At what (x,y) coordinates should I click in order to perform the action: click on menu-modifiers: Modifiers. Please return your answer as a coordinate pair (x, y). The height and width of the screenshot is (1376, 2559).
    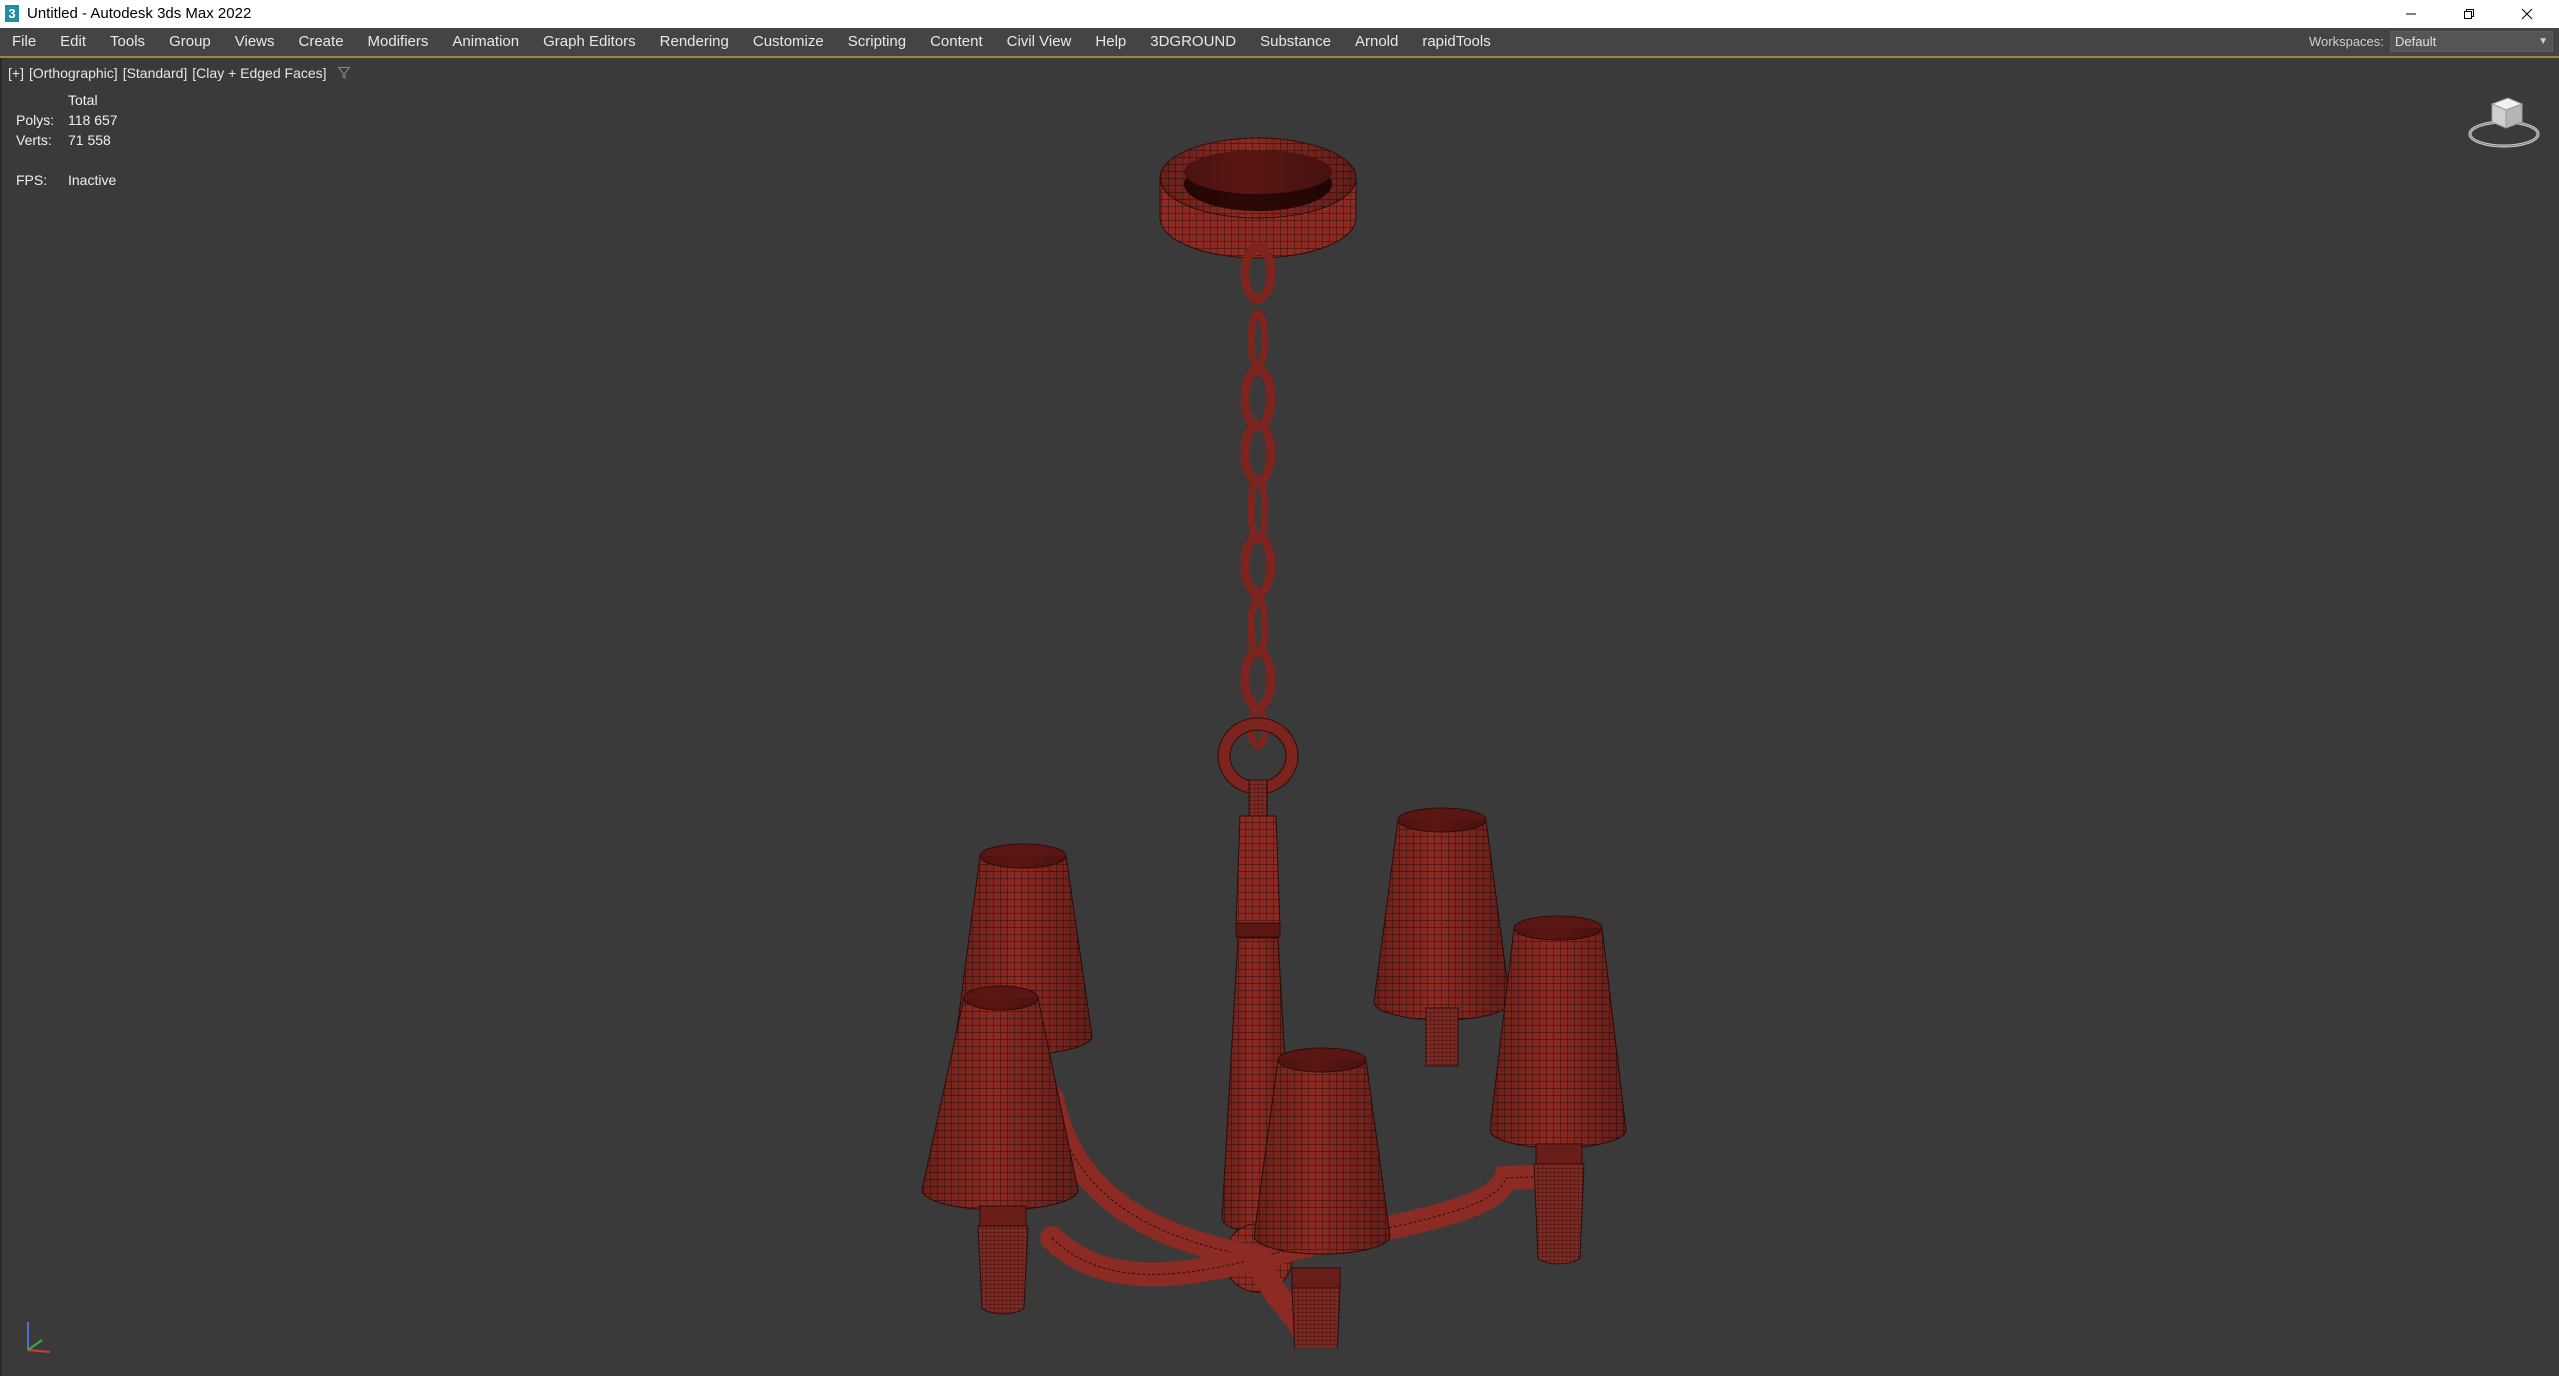
    Looking at the image, I should click on (398, 42).